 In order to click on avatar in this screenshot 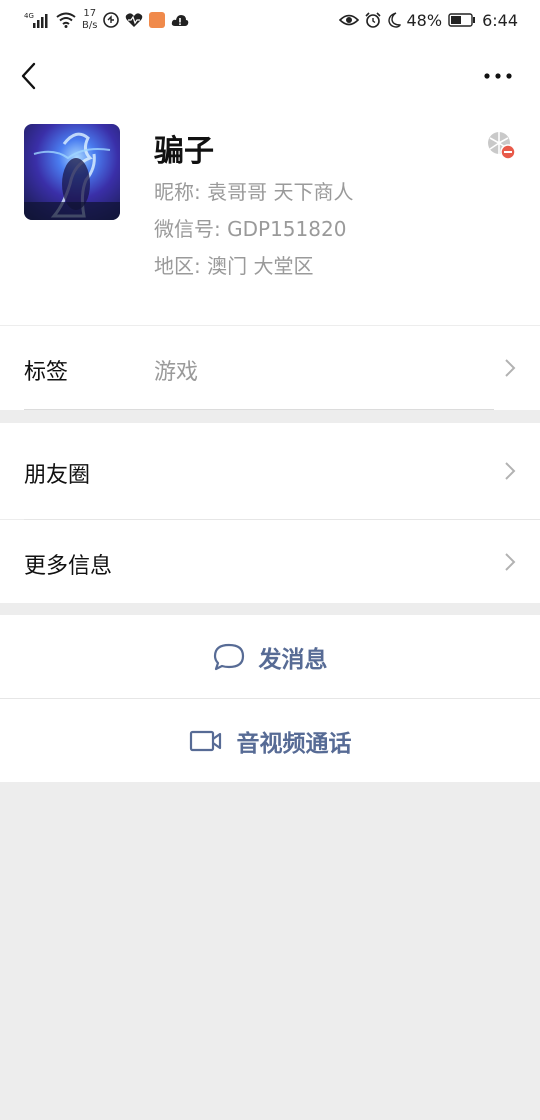, I will do `click(72, 172)`.